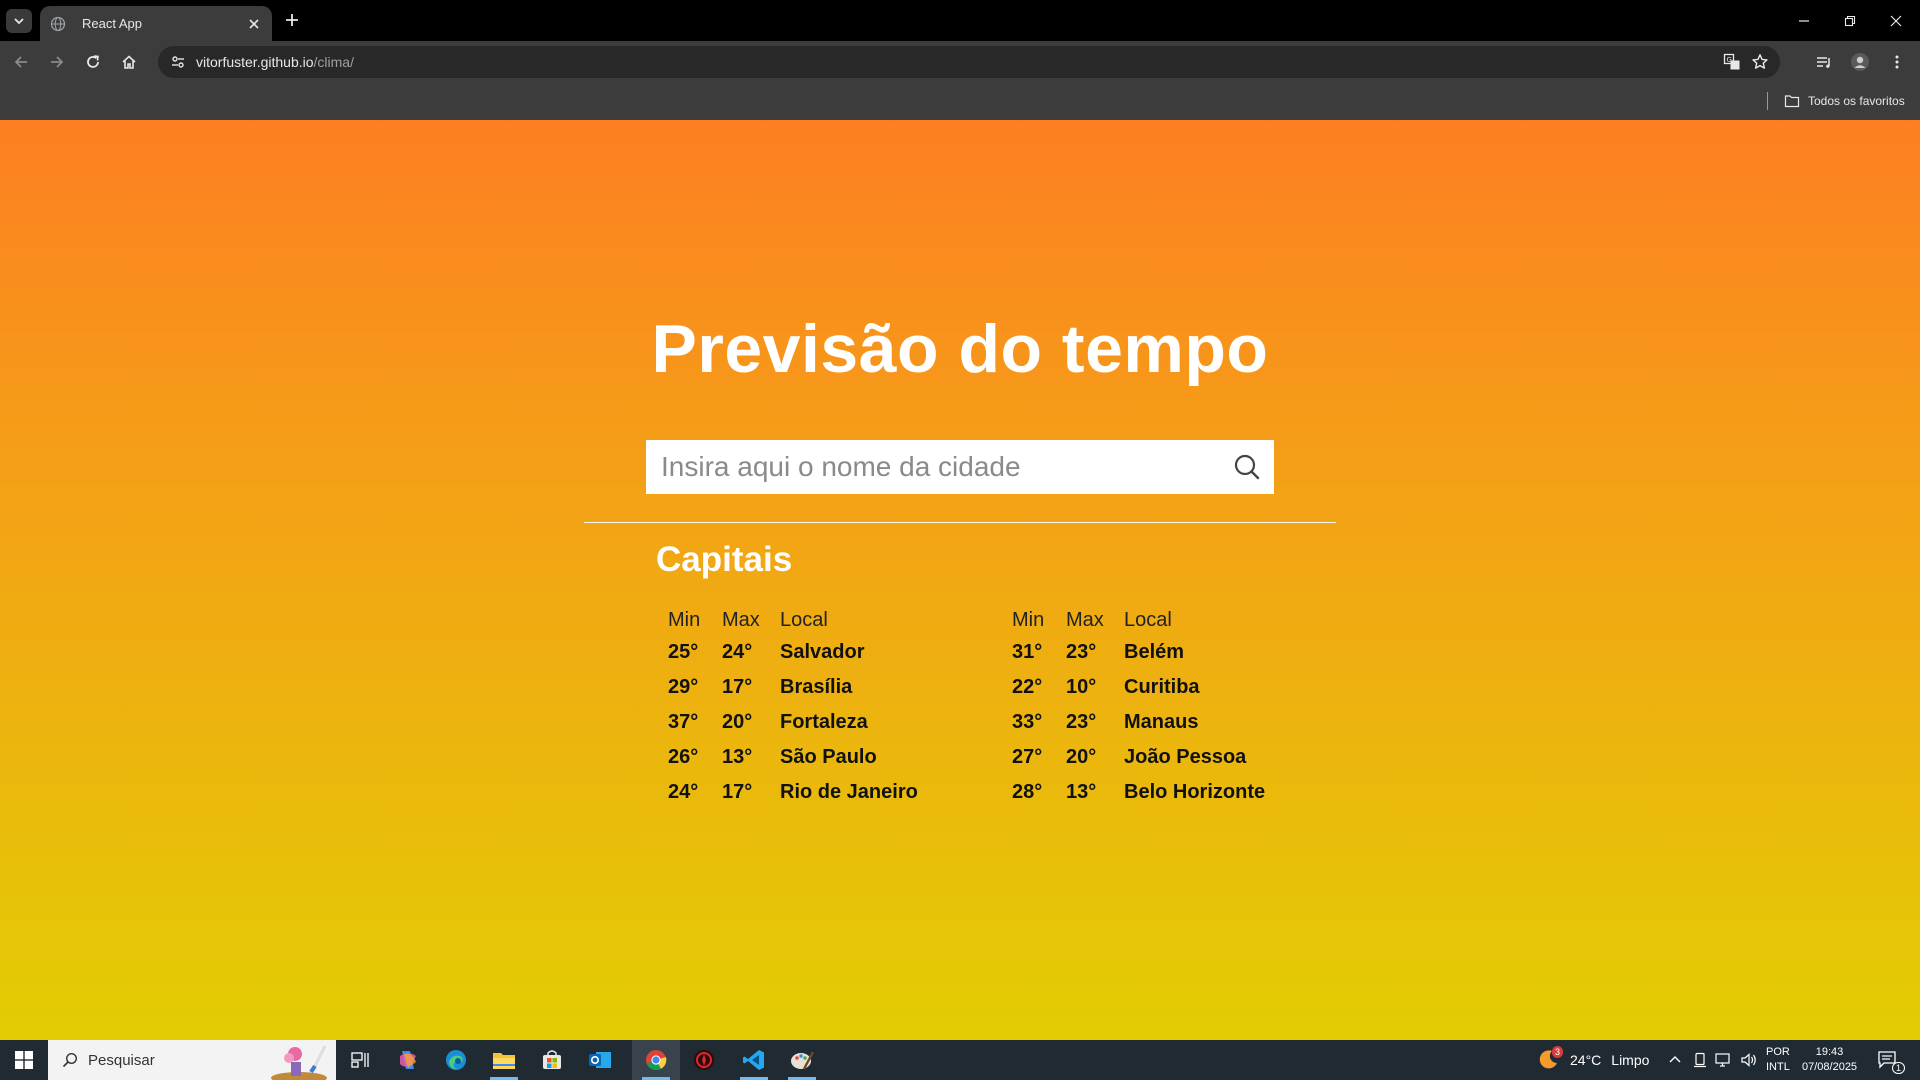 The image size is (1920, 1080). I want to click on new-tab-button, so click(292, 20).